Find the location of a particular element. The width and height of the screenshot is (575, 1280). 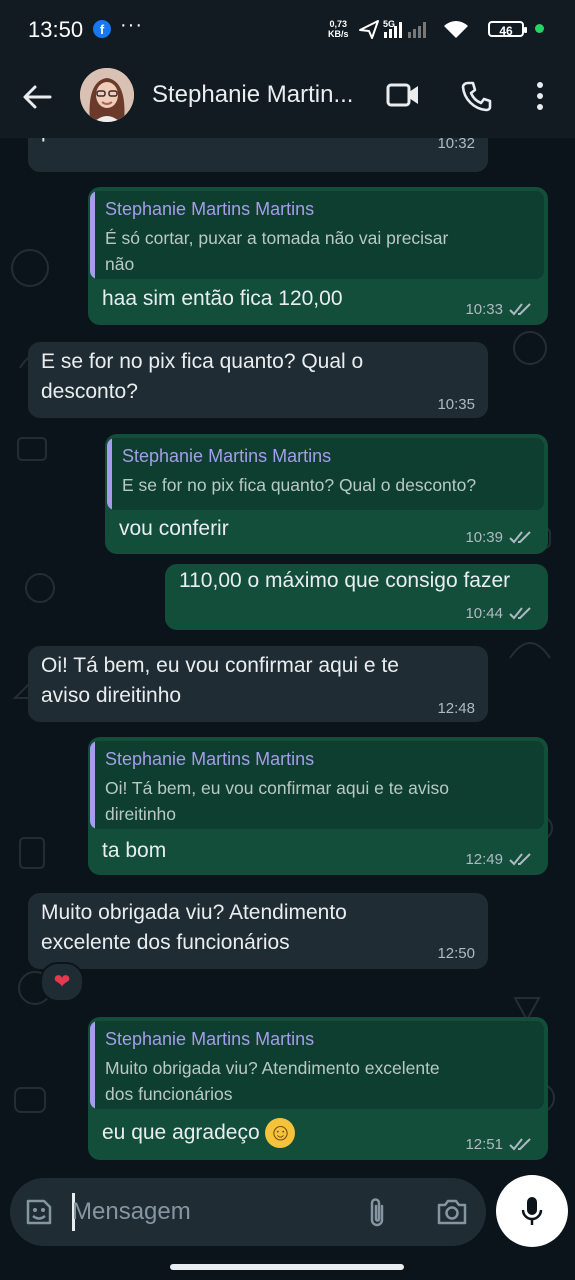

navigation-bar is located at coordinates (287, 1267).